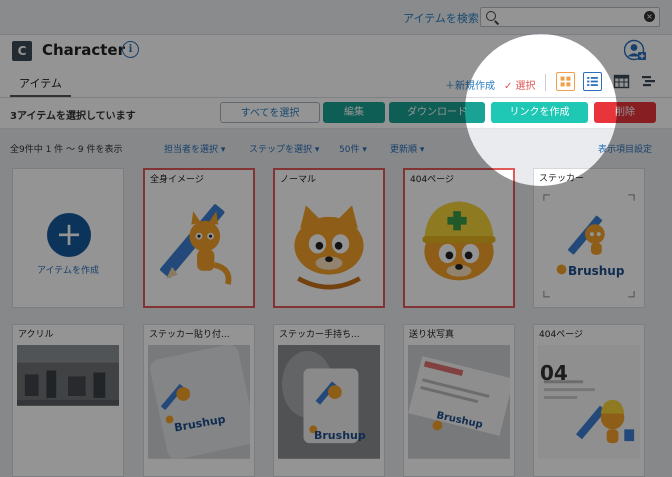  Describe the element at coordinates (441, 18) in the screenshot. I see `item-search-link: アイテムを検索` at that location.